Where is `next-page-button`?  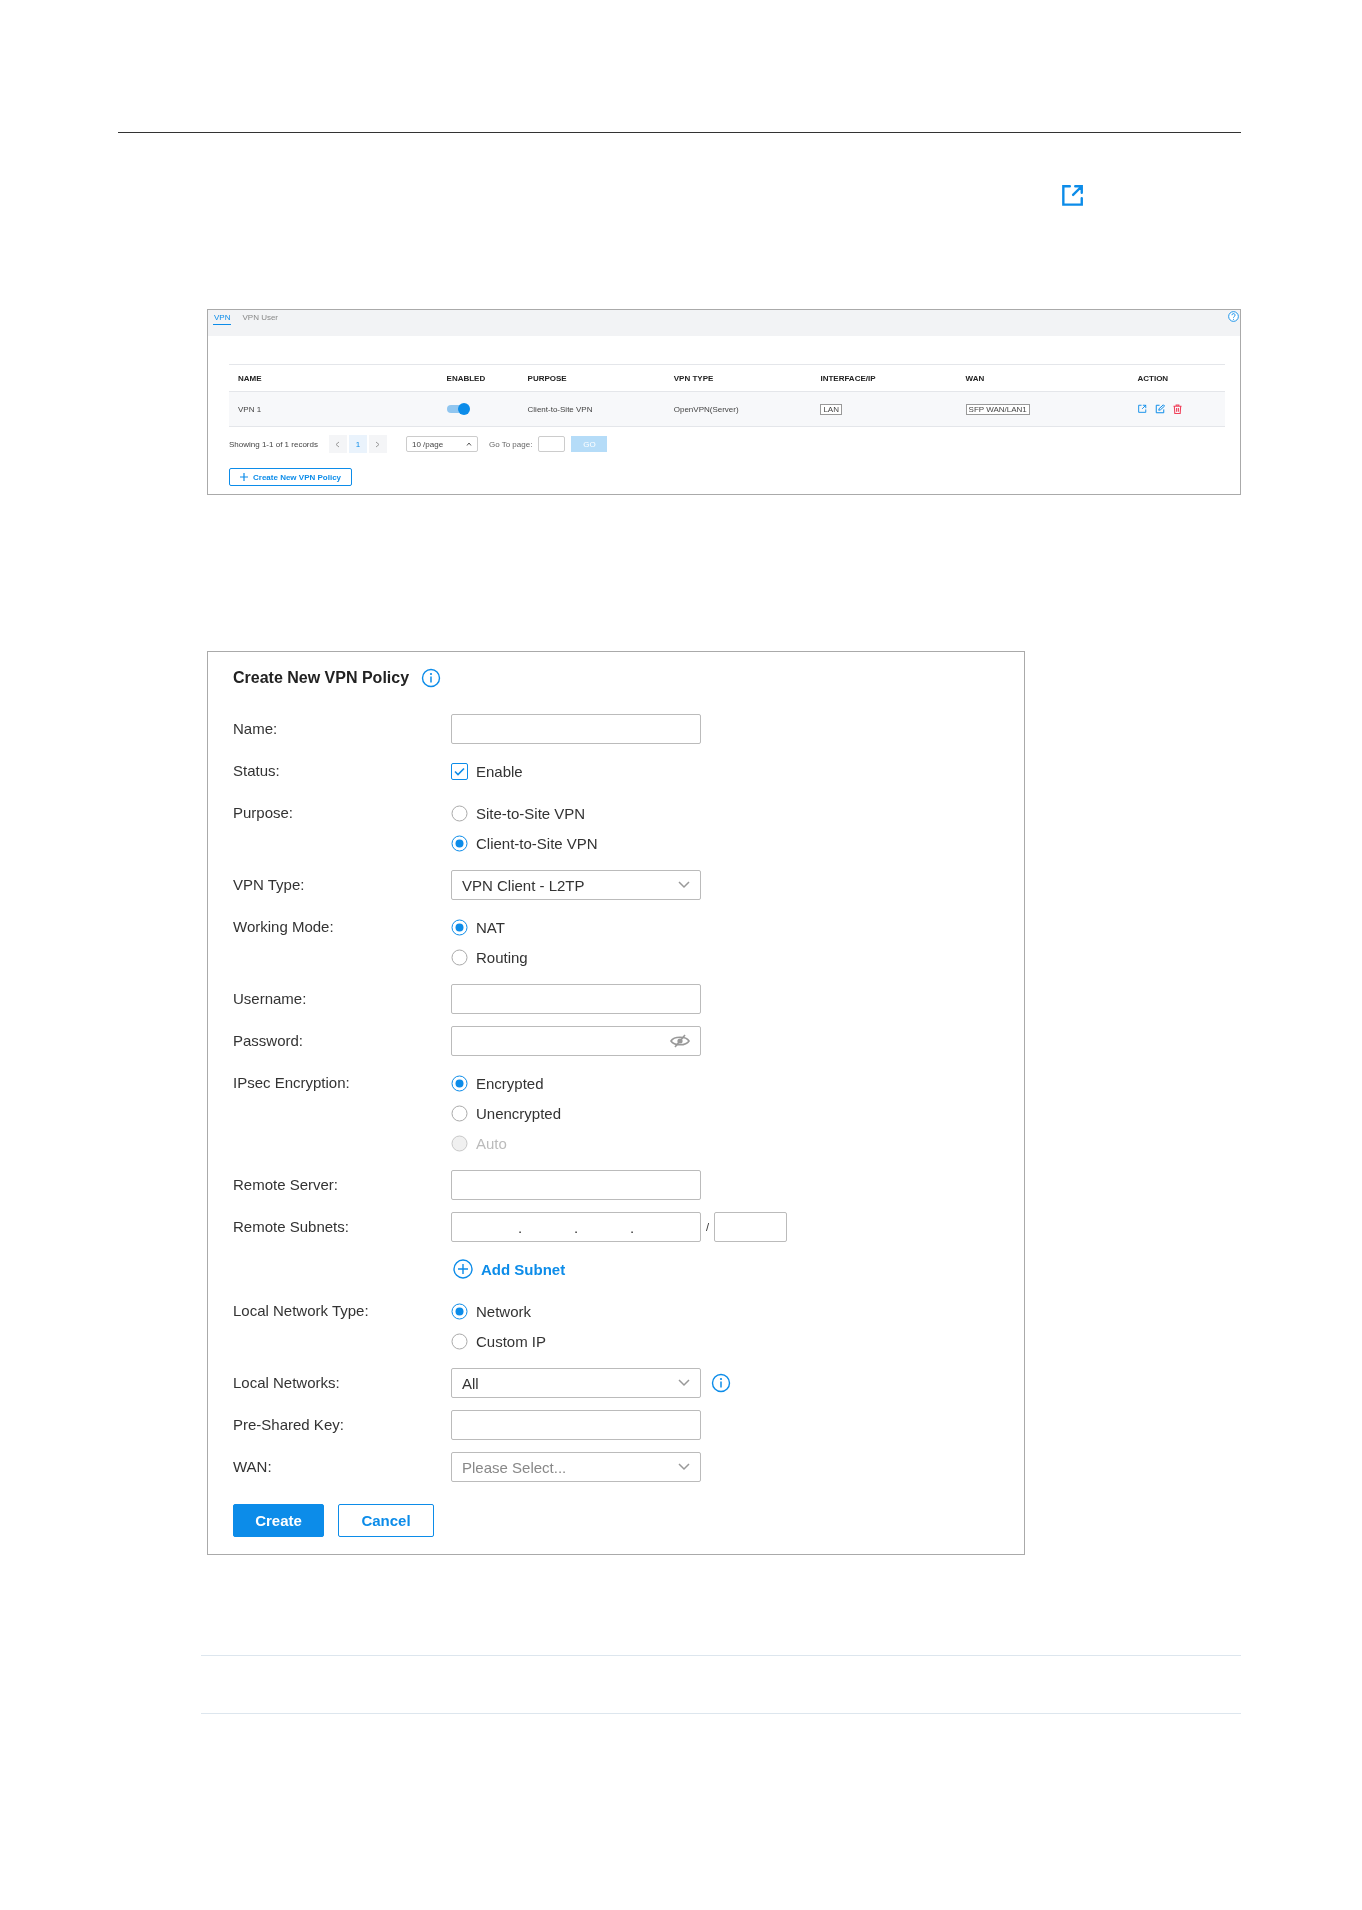
next-page-button is located at coordinates (377, 444).